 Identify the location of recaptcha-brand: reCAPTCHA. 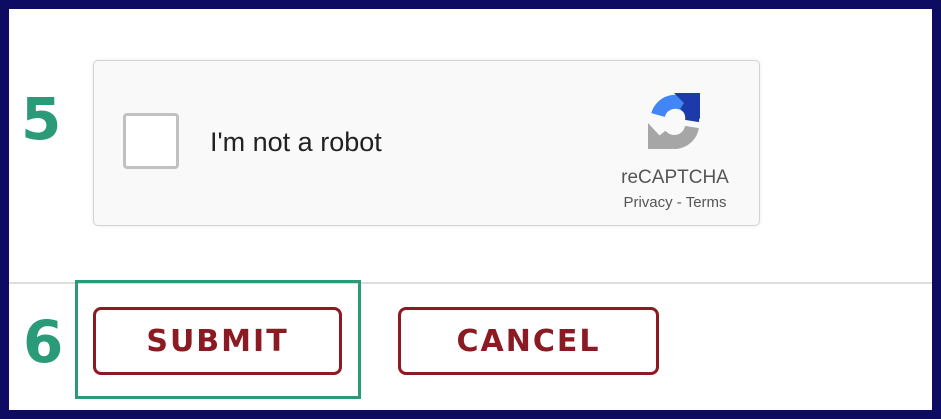
(675, 177).